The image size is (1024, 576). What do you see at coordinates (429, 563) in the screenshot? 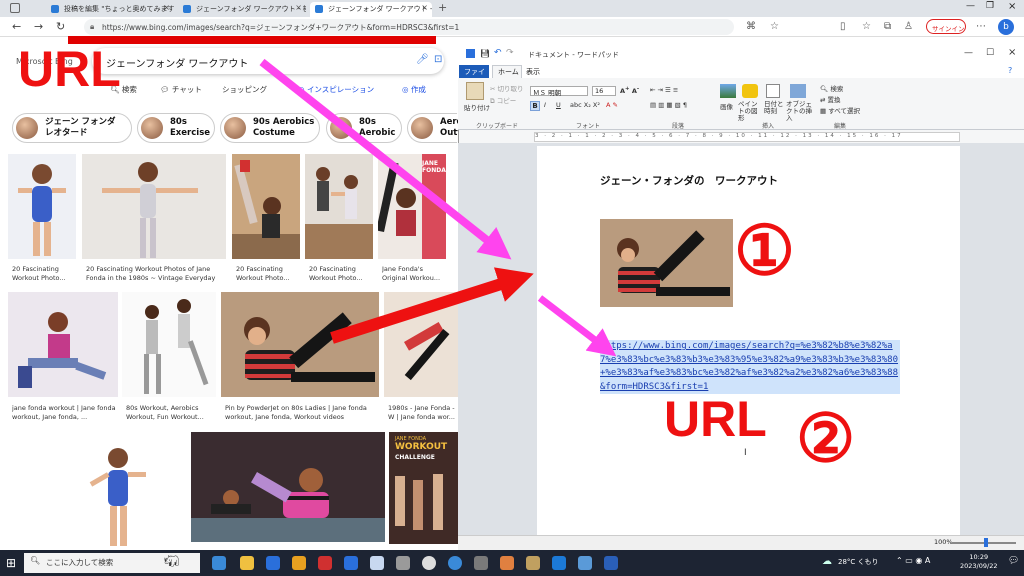
I see `chrome-icon` at bounding box center [429, 563].